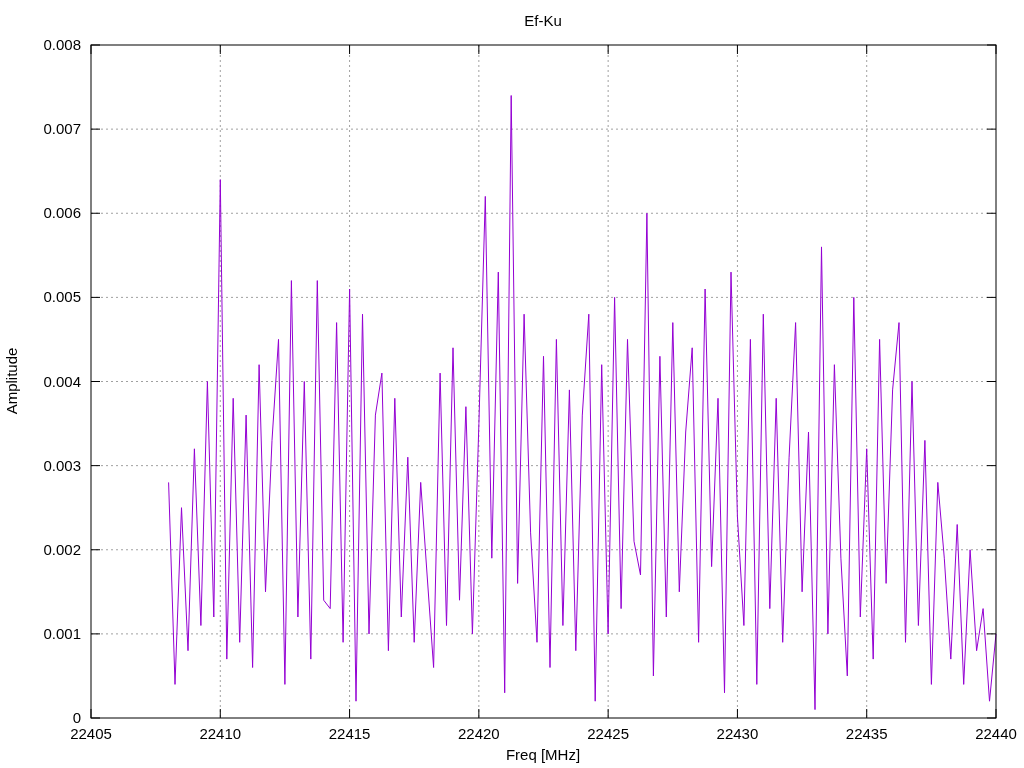 The height and width of the screenshot is (768, 1024). I want to click on x-tick-label: 22405, so click(91, 733).